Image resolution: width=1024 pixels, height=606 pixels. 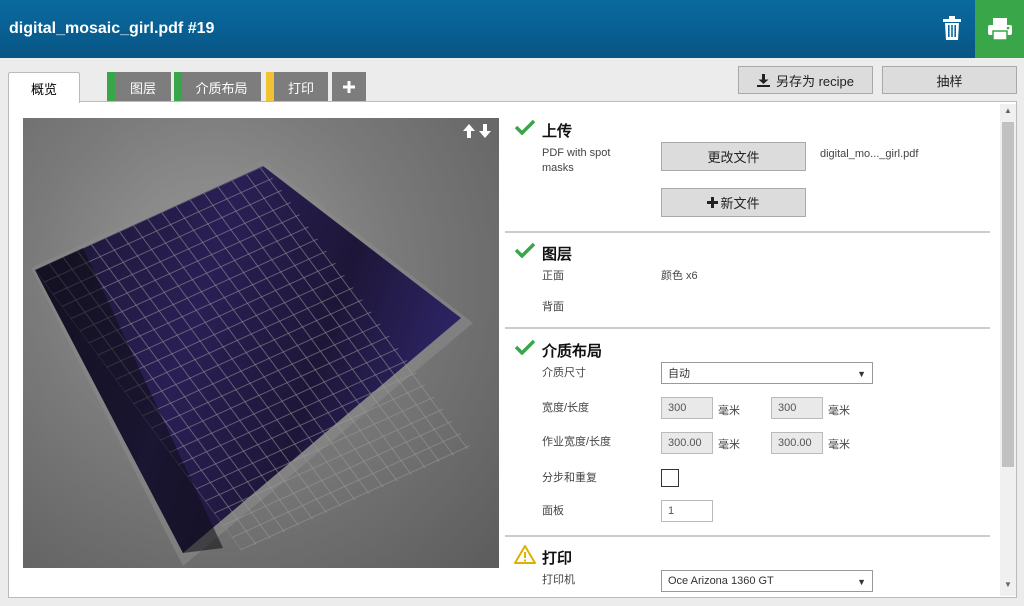 I want to click on media-length-value: 300, so click(x=787, y=408).